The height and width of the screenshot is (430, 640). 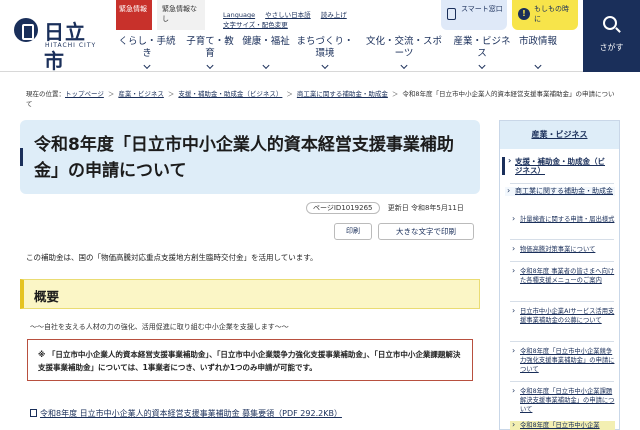 I want to click on alert-icon: !, so click(x=524, y=14).